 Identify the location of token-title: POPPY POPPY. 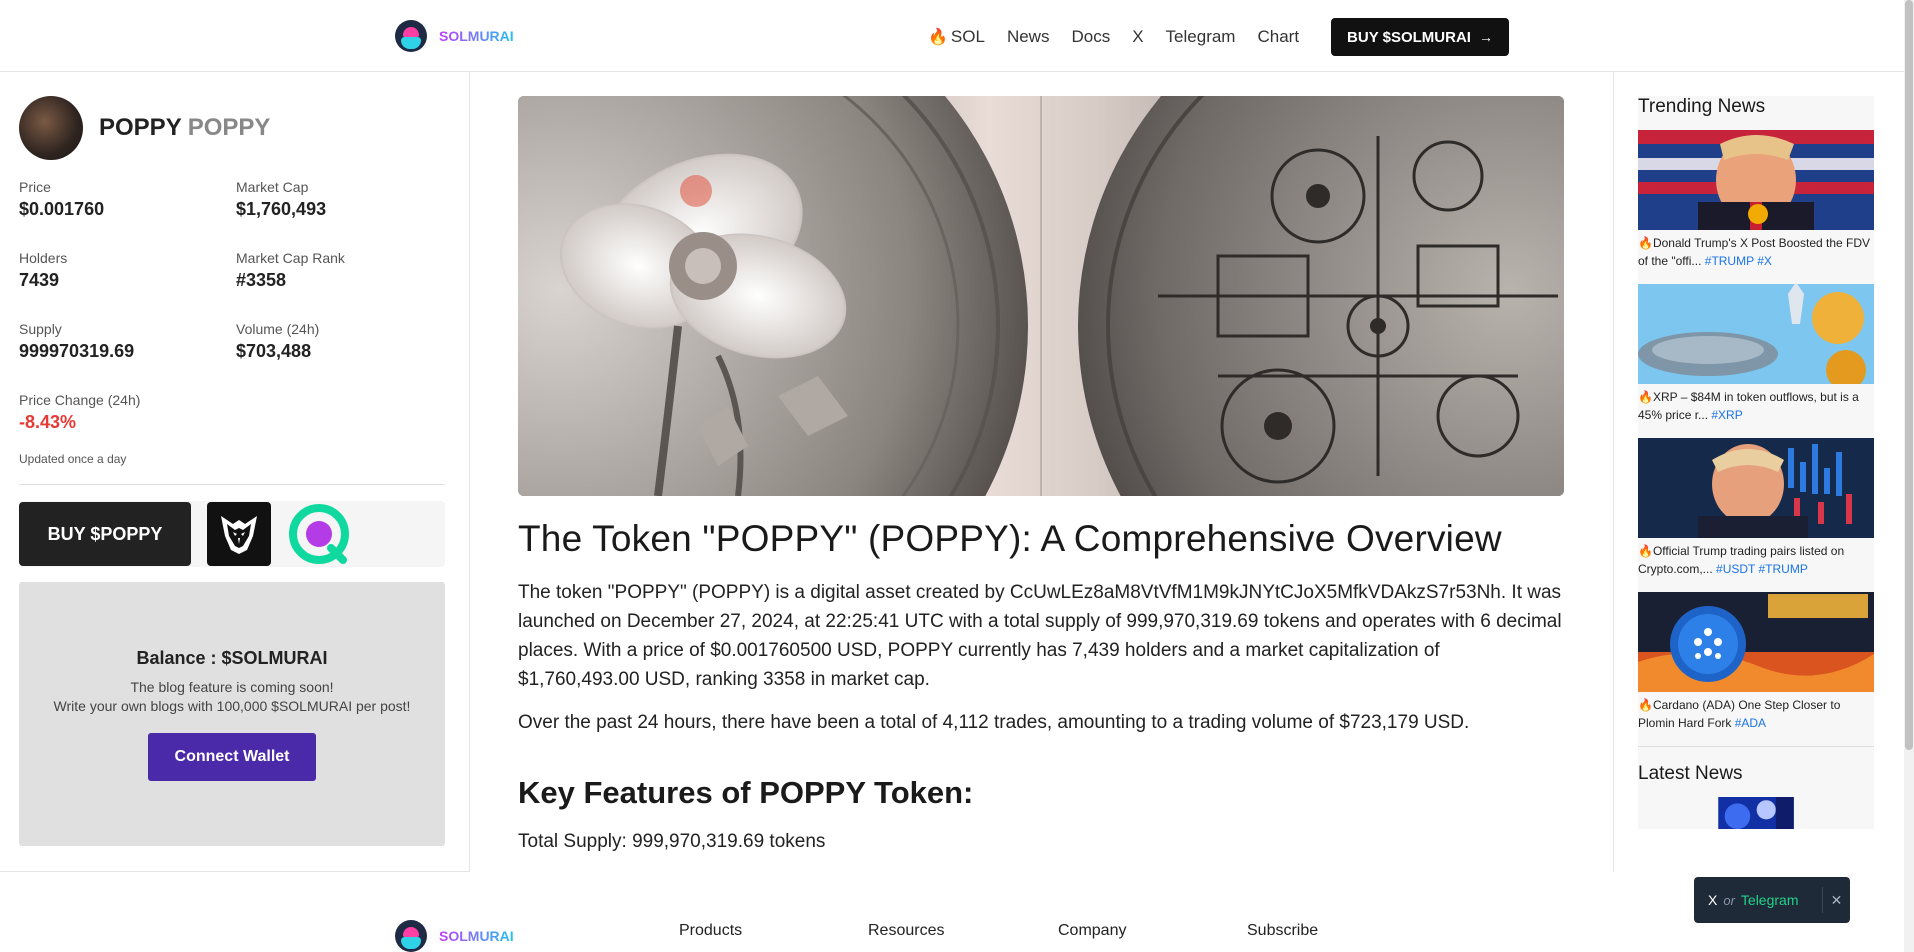
(184, 128).